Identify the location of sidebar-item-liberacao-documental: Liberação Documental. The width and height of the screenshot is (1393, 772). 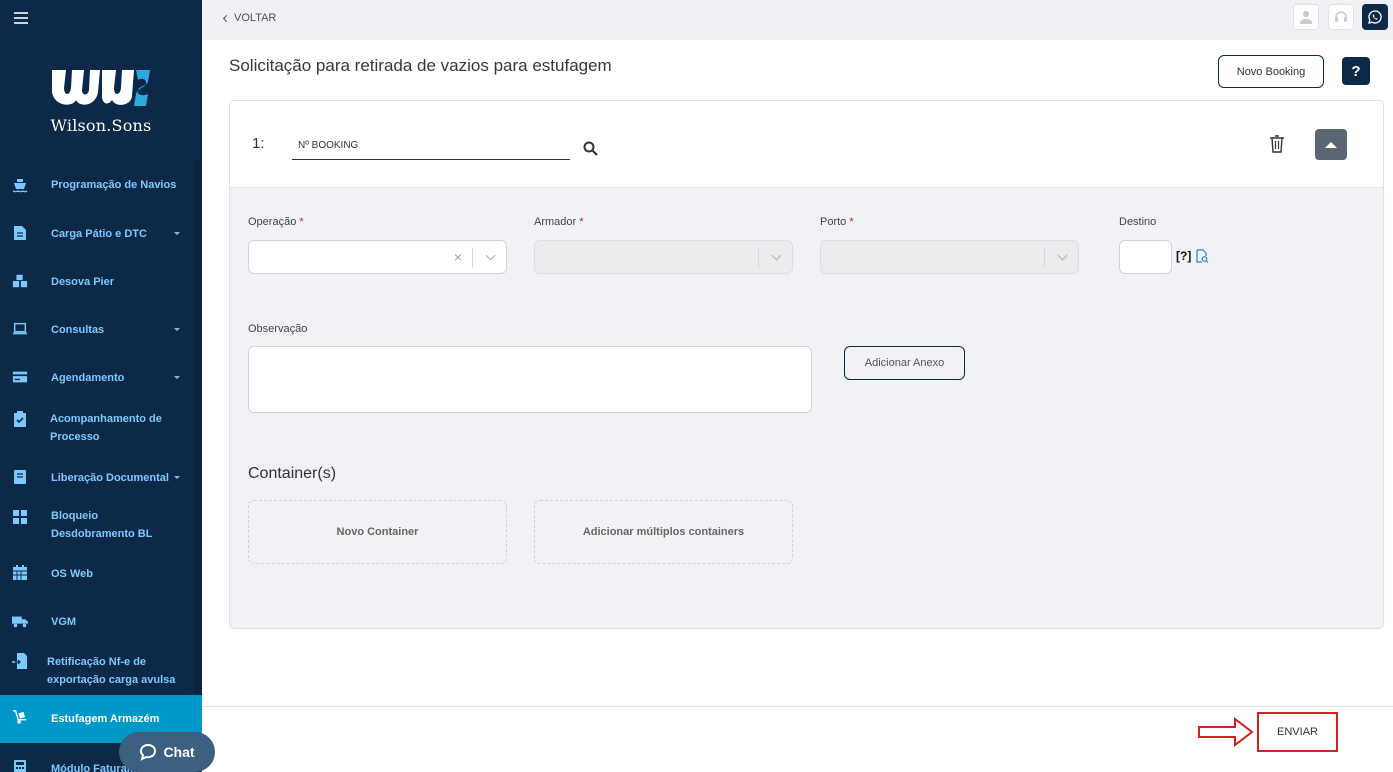
(96, 481).